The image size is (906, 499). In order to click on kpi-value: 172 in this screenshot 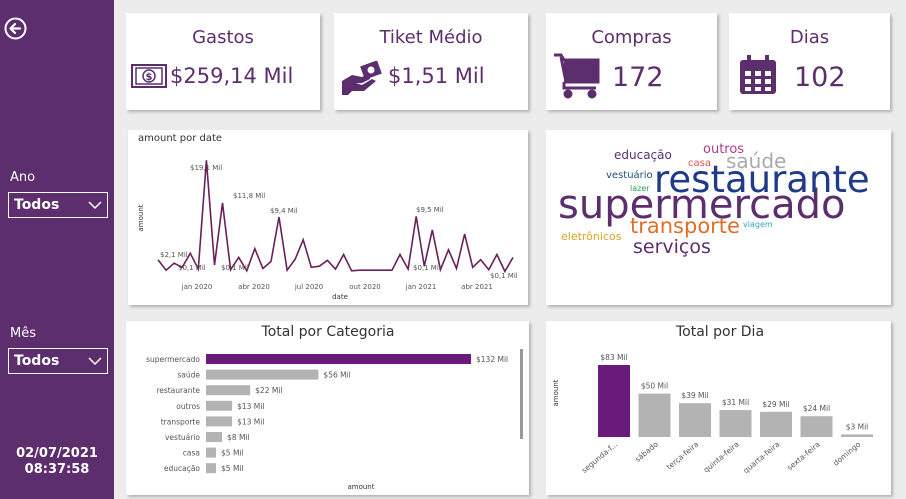, I will do `click(638, 77)`.